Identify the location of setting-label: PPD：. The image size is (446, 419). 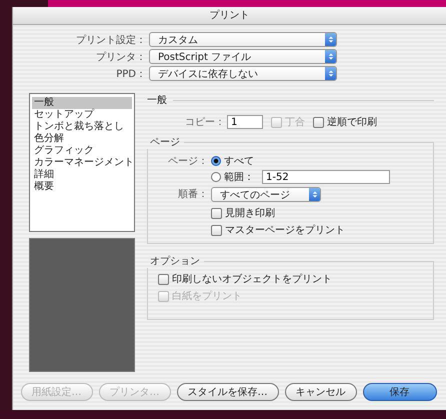
(131, 74).